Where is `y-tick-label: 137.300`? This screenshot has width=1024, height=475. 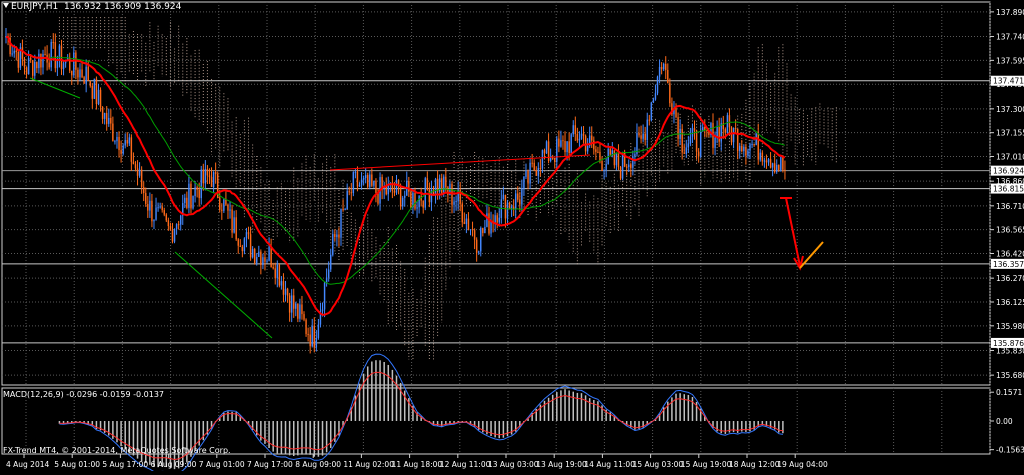
y-tick-label: 137.300 is located at coordinates (1010, 109).